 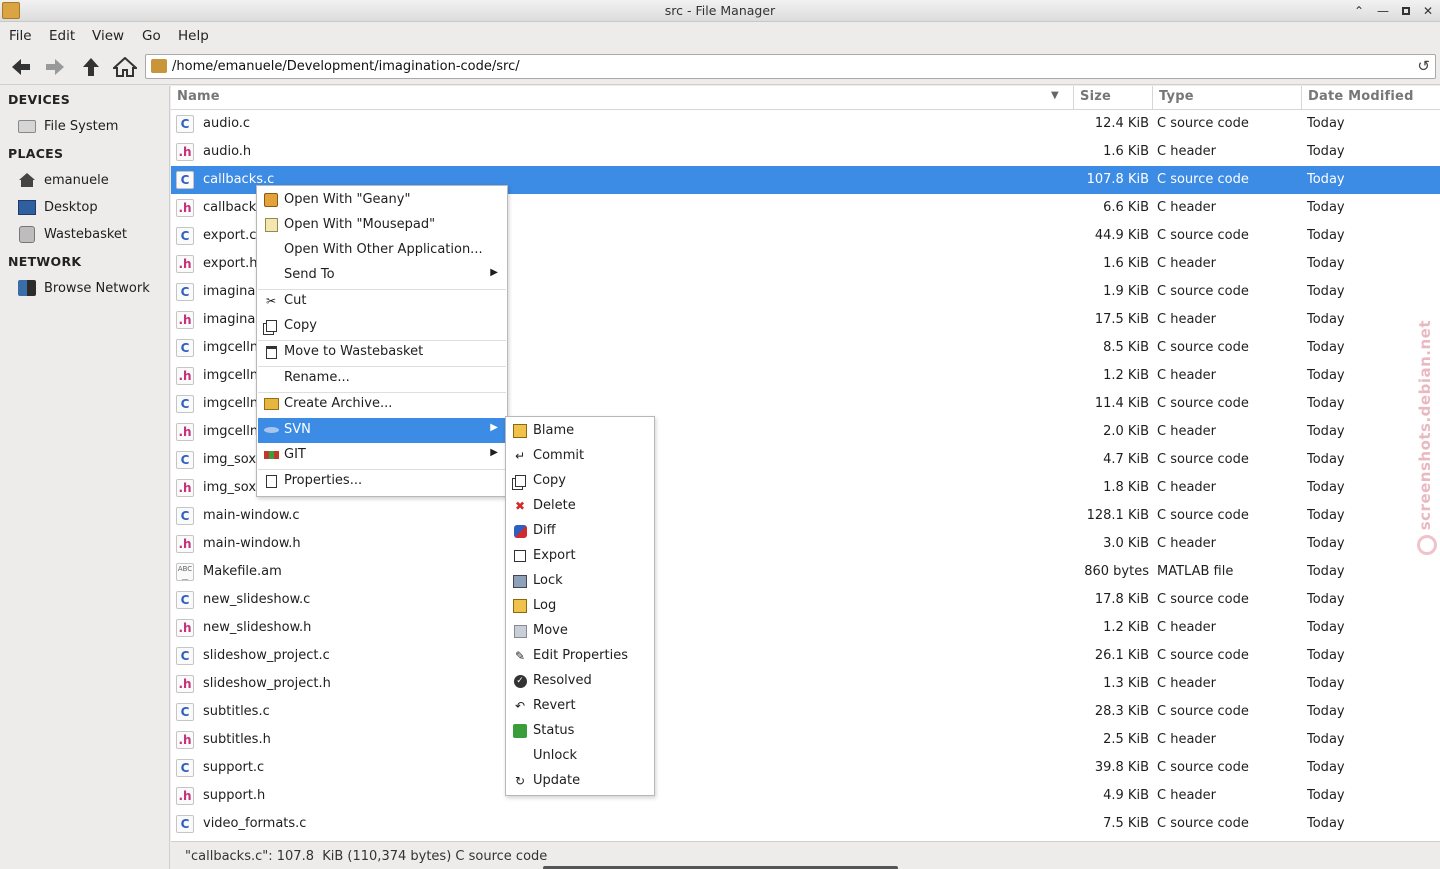 What do you see at coordinates (580, 781) in the screenshot?
I see `svn-menu-item-update: ↻ Update` at bounding box center [580, 781].